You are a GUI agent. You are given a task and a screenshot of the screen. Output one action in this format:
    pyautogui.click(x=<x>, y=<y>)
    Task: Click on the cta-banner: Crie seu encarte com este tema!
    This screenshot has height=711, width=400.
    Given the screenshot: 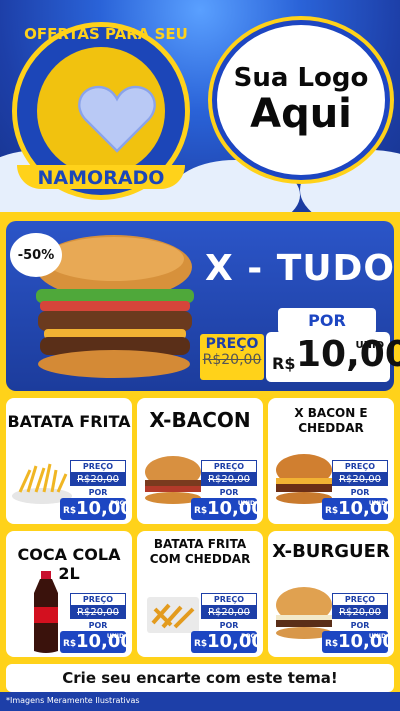 What is the action you would take?
    pyautogui.click(x=200, y=678)
    